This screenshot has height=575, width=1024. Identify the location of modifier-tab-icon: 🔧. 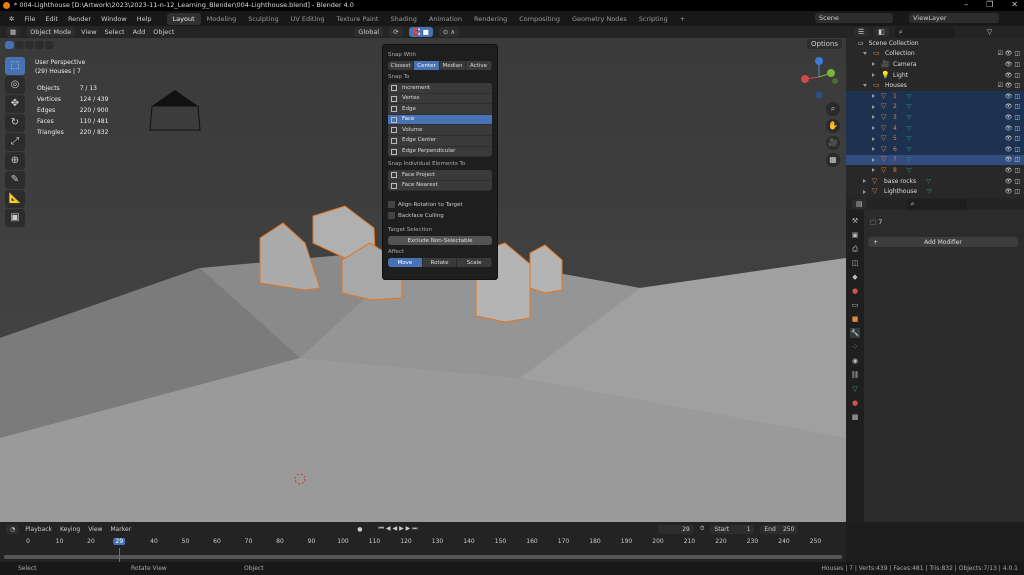
(855, 333).